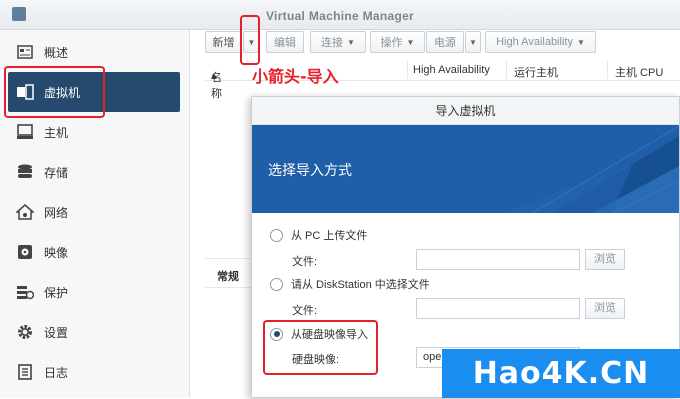 The width and height of the screenshot is (680, 399). I want to click on high-availability-label: High Availability, so click(534, 42).